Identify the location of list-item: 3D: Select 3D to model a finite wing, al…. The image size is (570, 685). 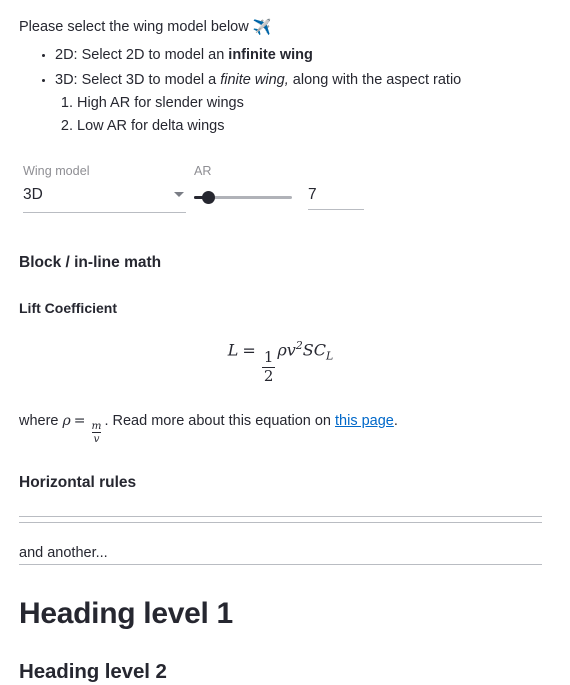
(298, 103).